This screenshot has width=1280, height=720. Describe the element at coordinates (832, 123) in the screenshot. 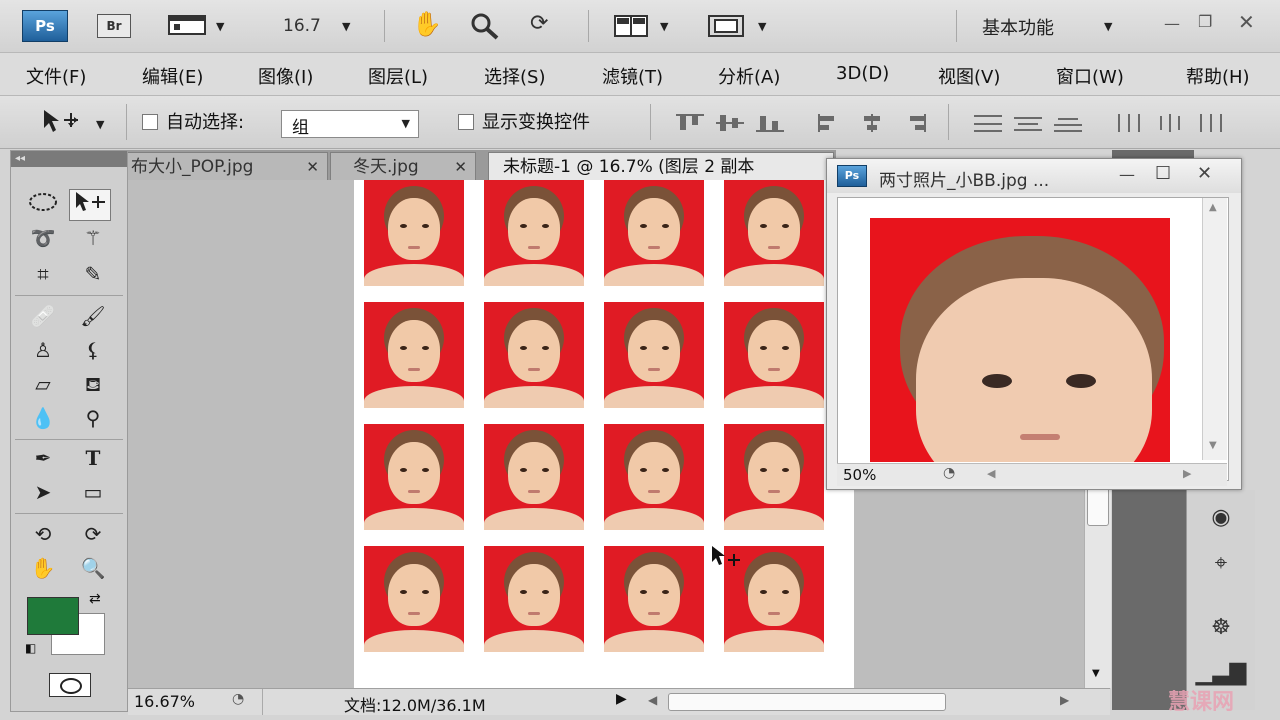

I see `align-left-icon` at that location.